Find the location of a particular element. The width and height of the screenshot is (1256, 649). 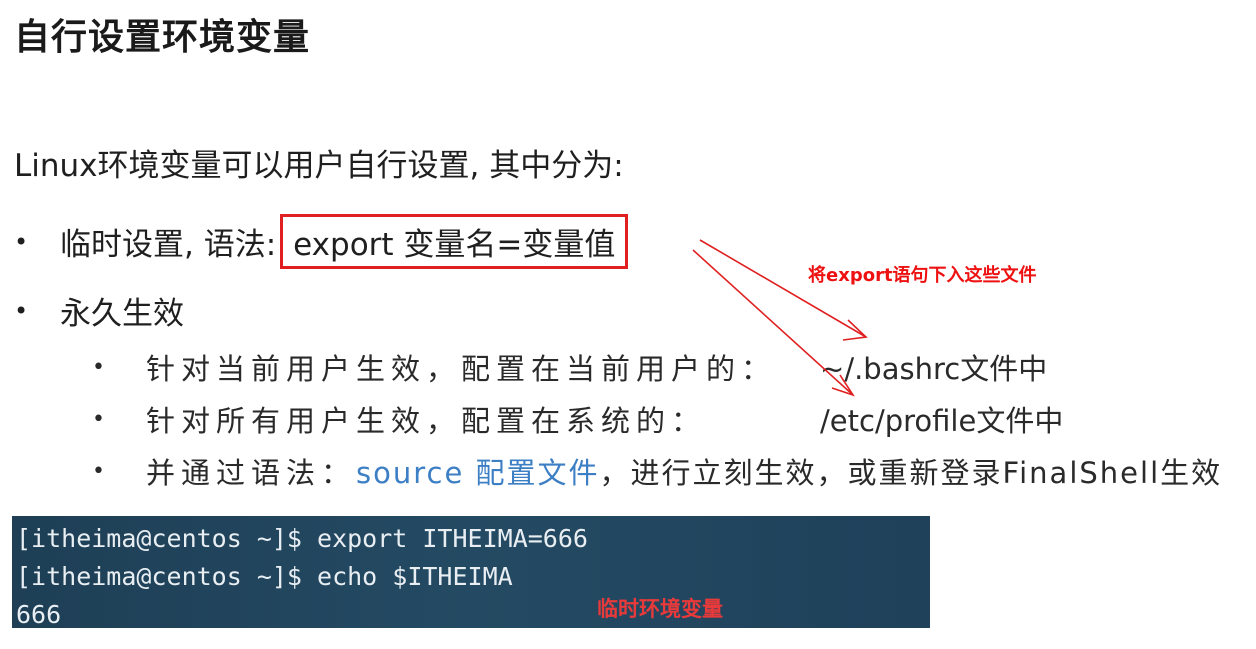

terminal-line: 666 is located at coordinates (39, 614).